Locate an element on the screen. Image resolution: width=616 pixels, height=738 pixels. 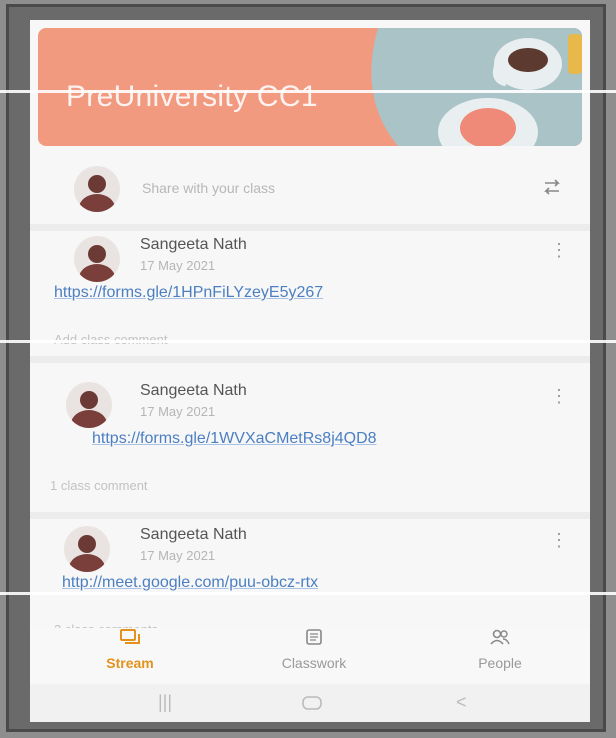
recent-apps-icon: ||| is located at coordinates (165, 702).